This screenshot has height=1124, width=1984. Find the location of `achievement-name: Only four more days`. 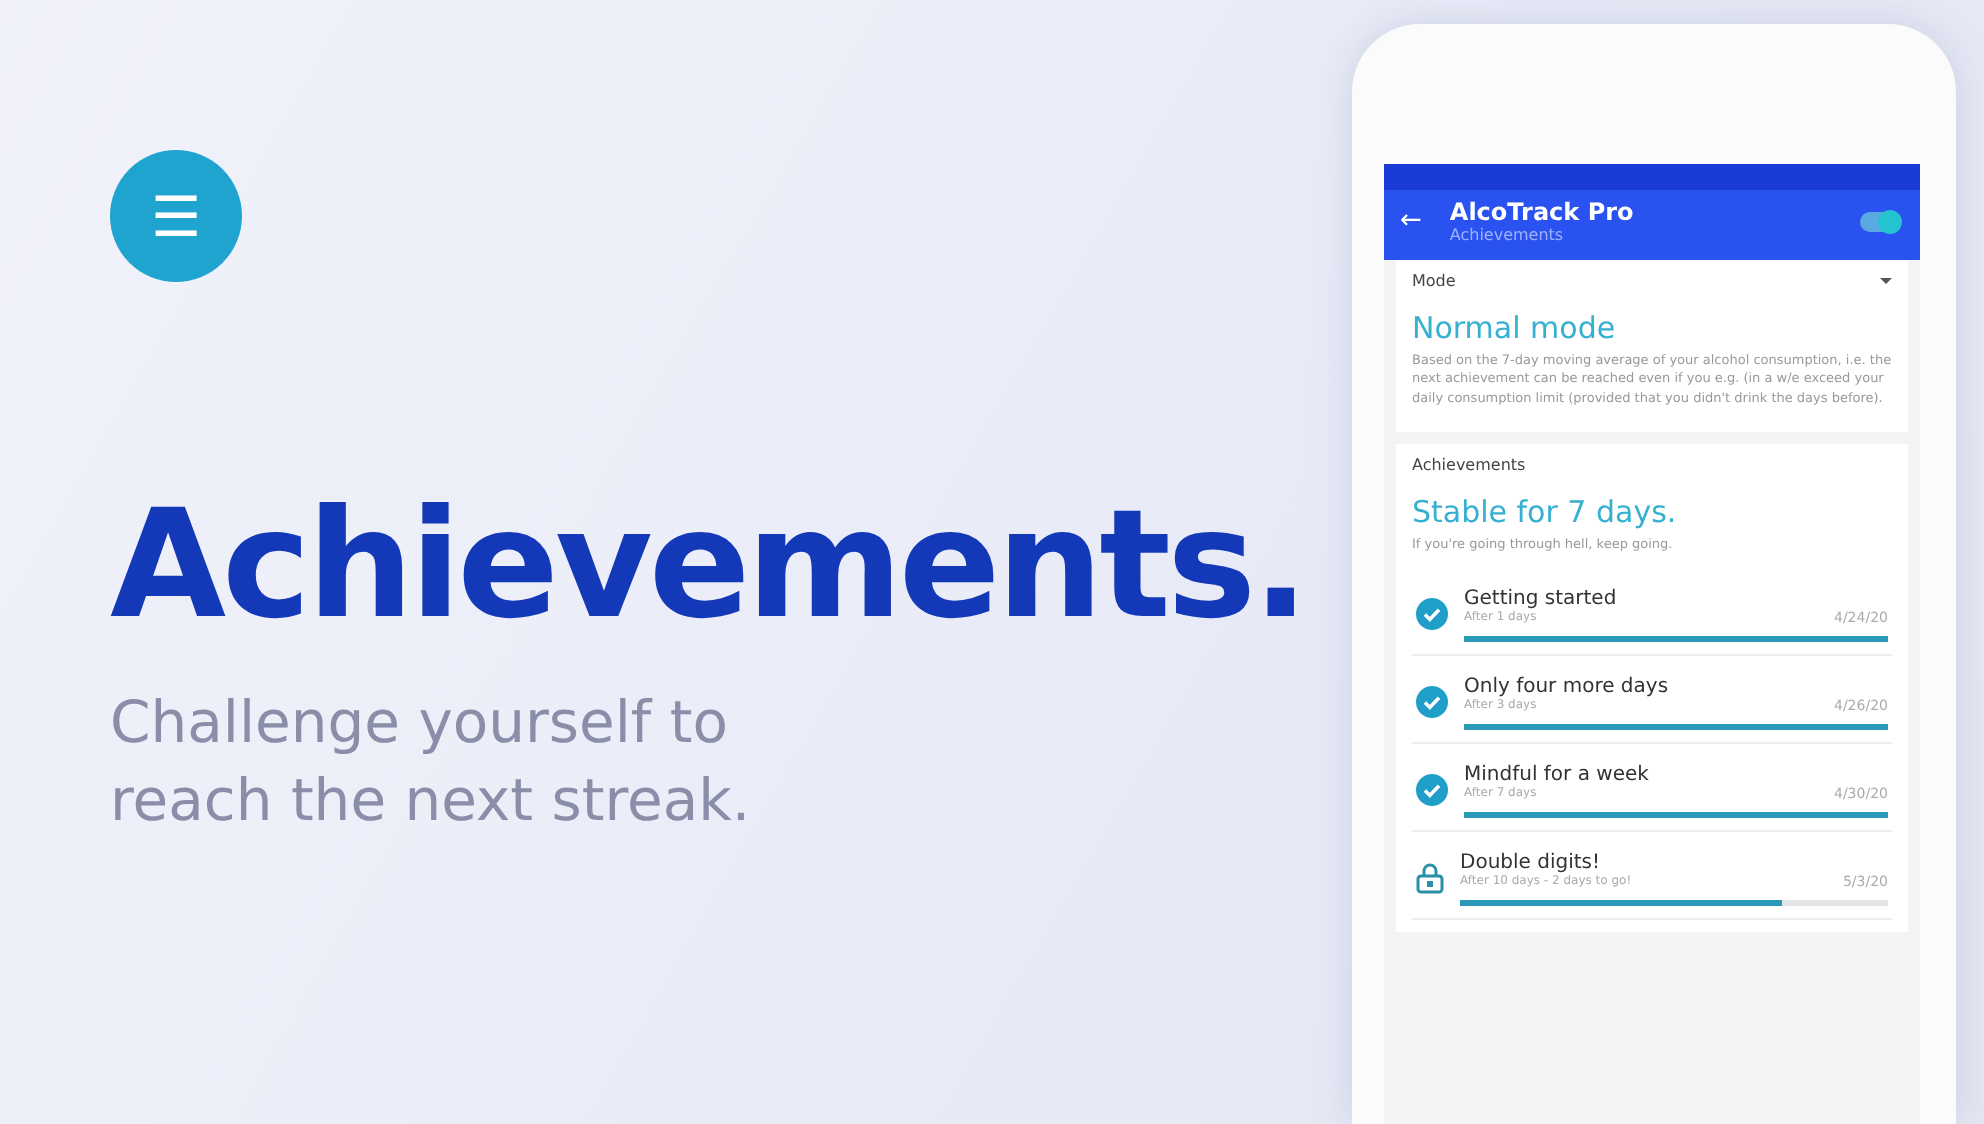

achievement-name: Only four more days is located at coordinates (1566, 686).